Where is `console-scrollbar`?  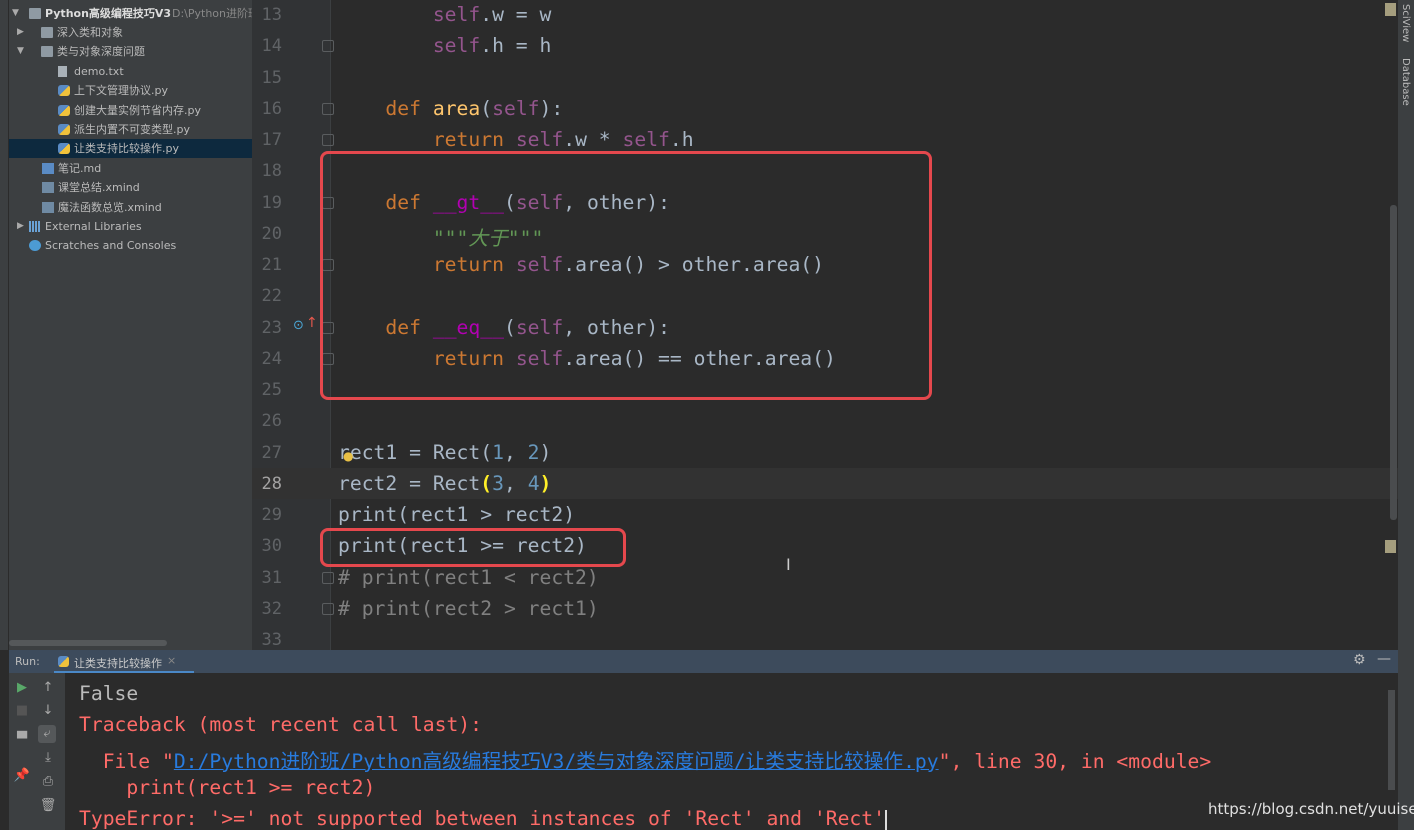
console-scrollbar is located at coordinates (1391, 740).